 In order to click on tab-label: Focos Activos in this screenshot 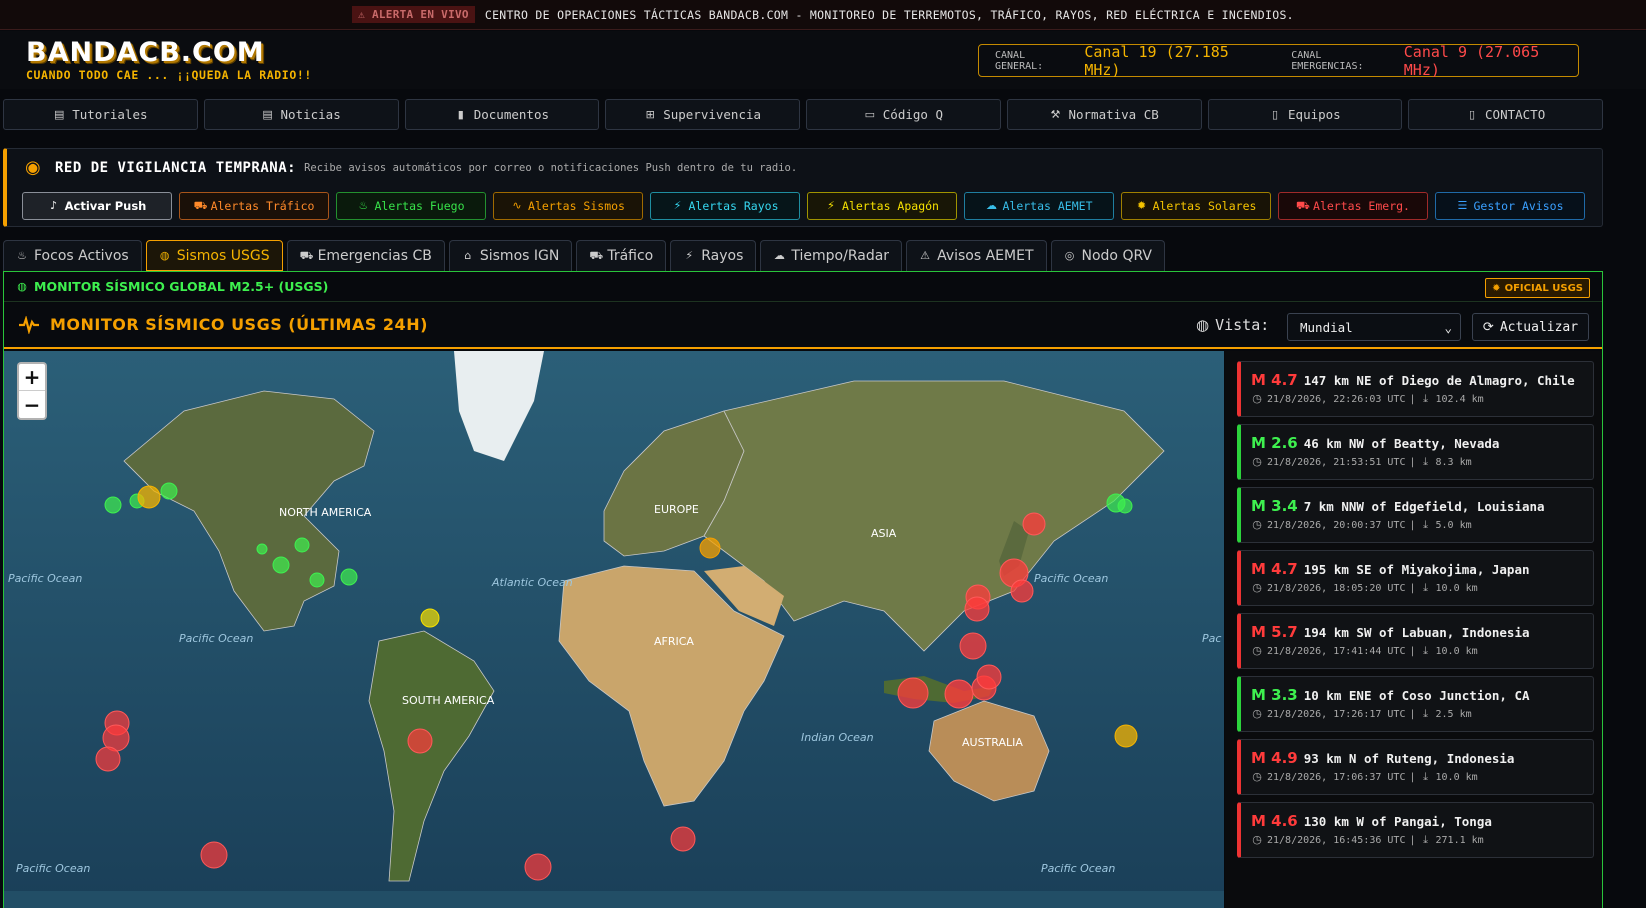, I will do `click(81, 256)`.